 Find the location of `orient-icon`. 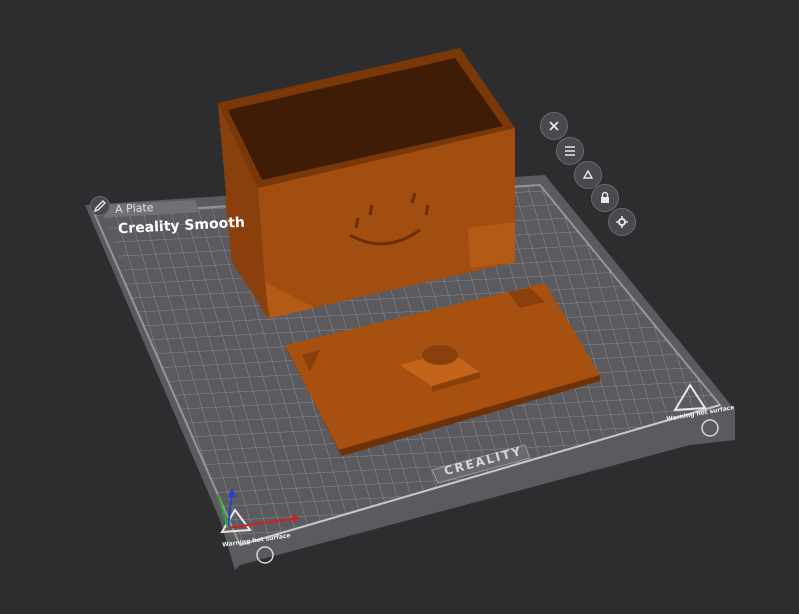

orient-icon is located at coordinates (588, 174).